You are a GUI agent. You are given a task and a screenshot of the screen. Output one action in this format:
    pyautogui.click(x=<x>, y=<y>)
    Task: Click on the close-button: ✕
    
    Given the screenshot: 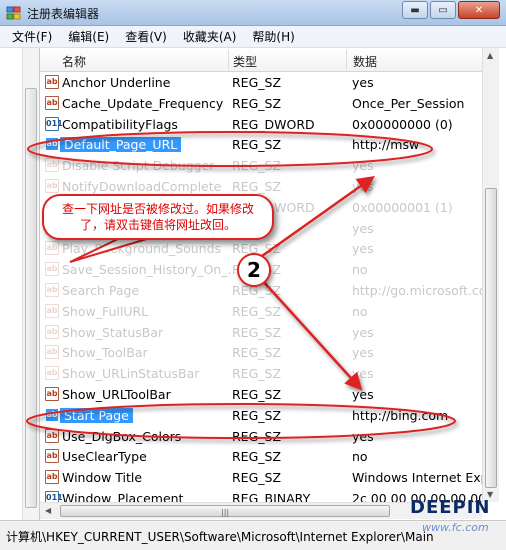 What is the action you would take?
    pyautogui.click(x=479, y=10)
    